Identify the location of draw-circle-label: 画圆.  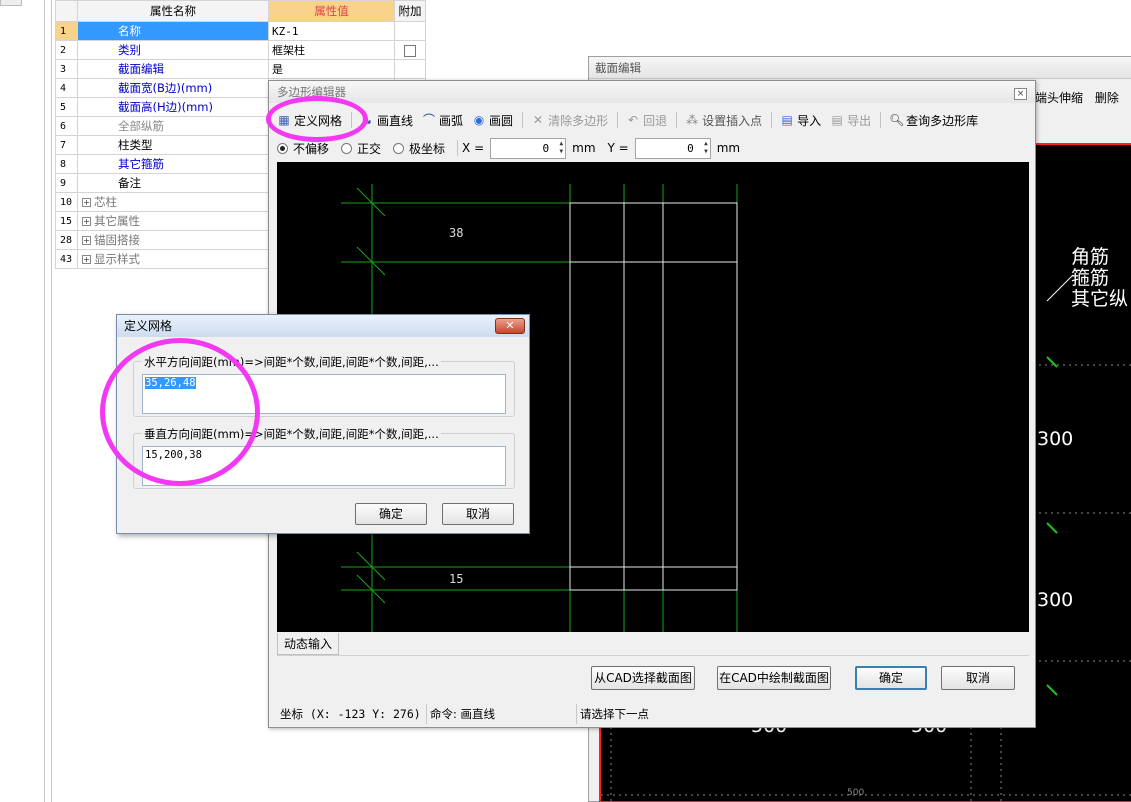
(501, 120).